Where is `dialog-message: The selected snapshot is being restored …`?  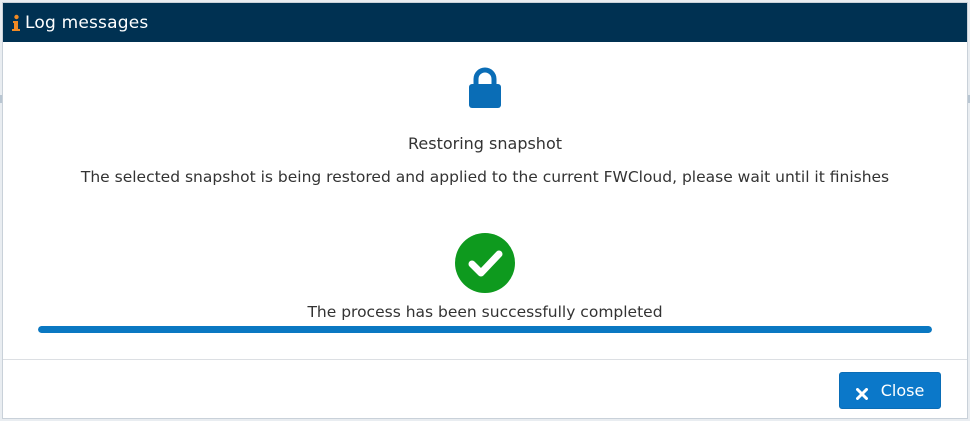
dialog-message: The selected snapshot is being restored … is located at coordinates (485, 177).